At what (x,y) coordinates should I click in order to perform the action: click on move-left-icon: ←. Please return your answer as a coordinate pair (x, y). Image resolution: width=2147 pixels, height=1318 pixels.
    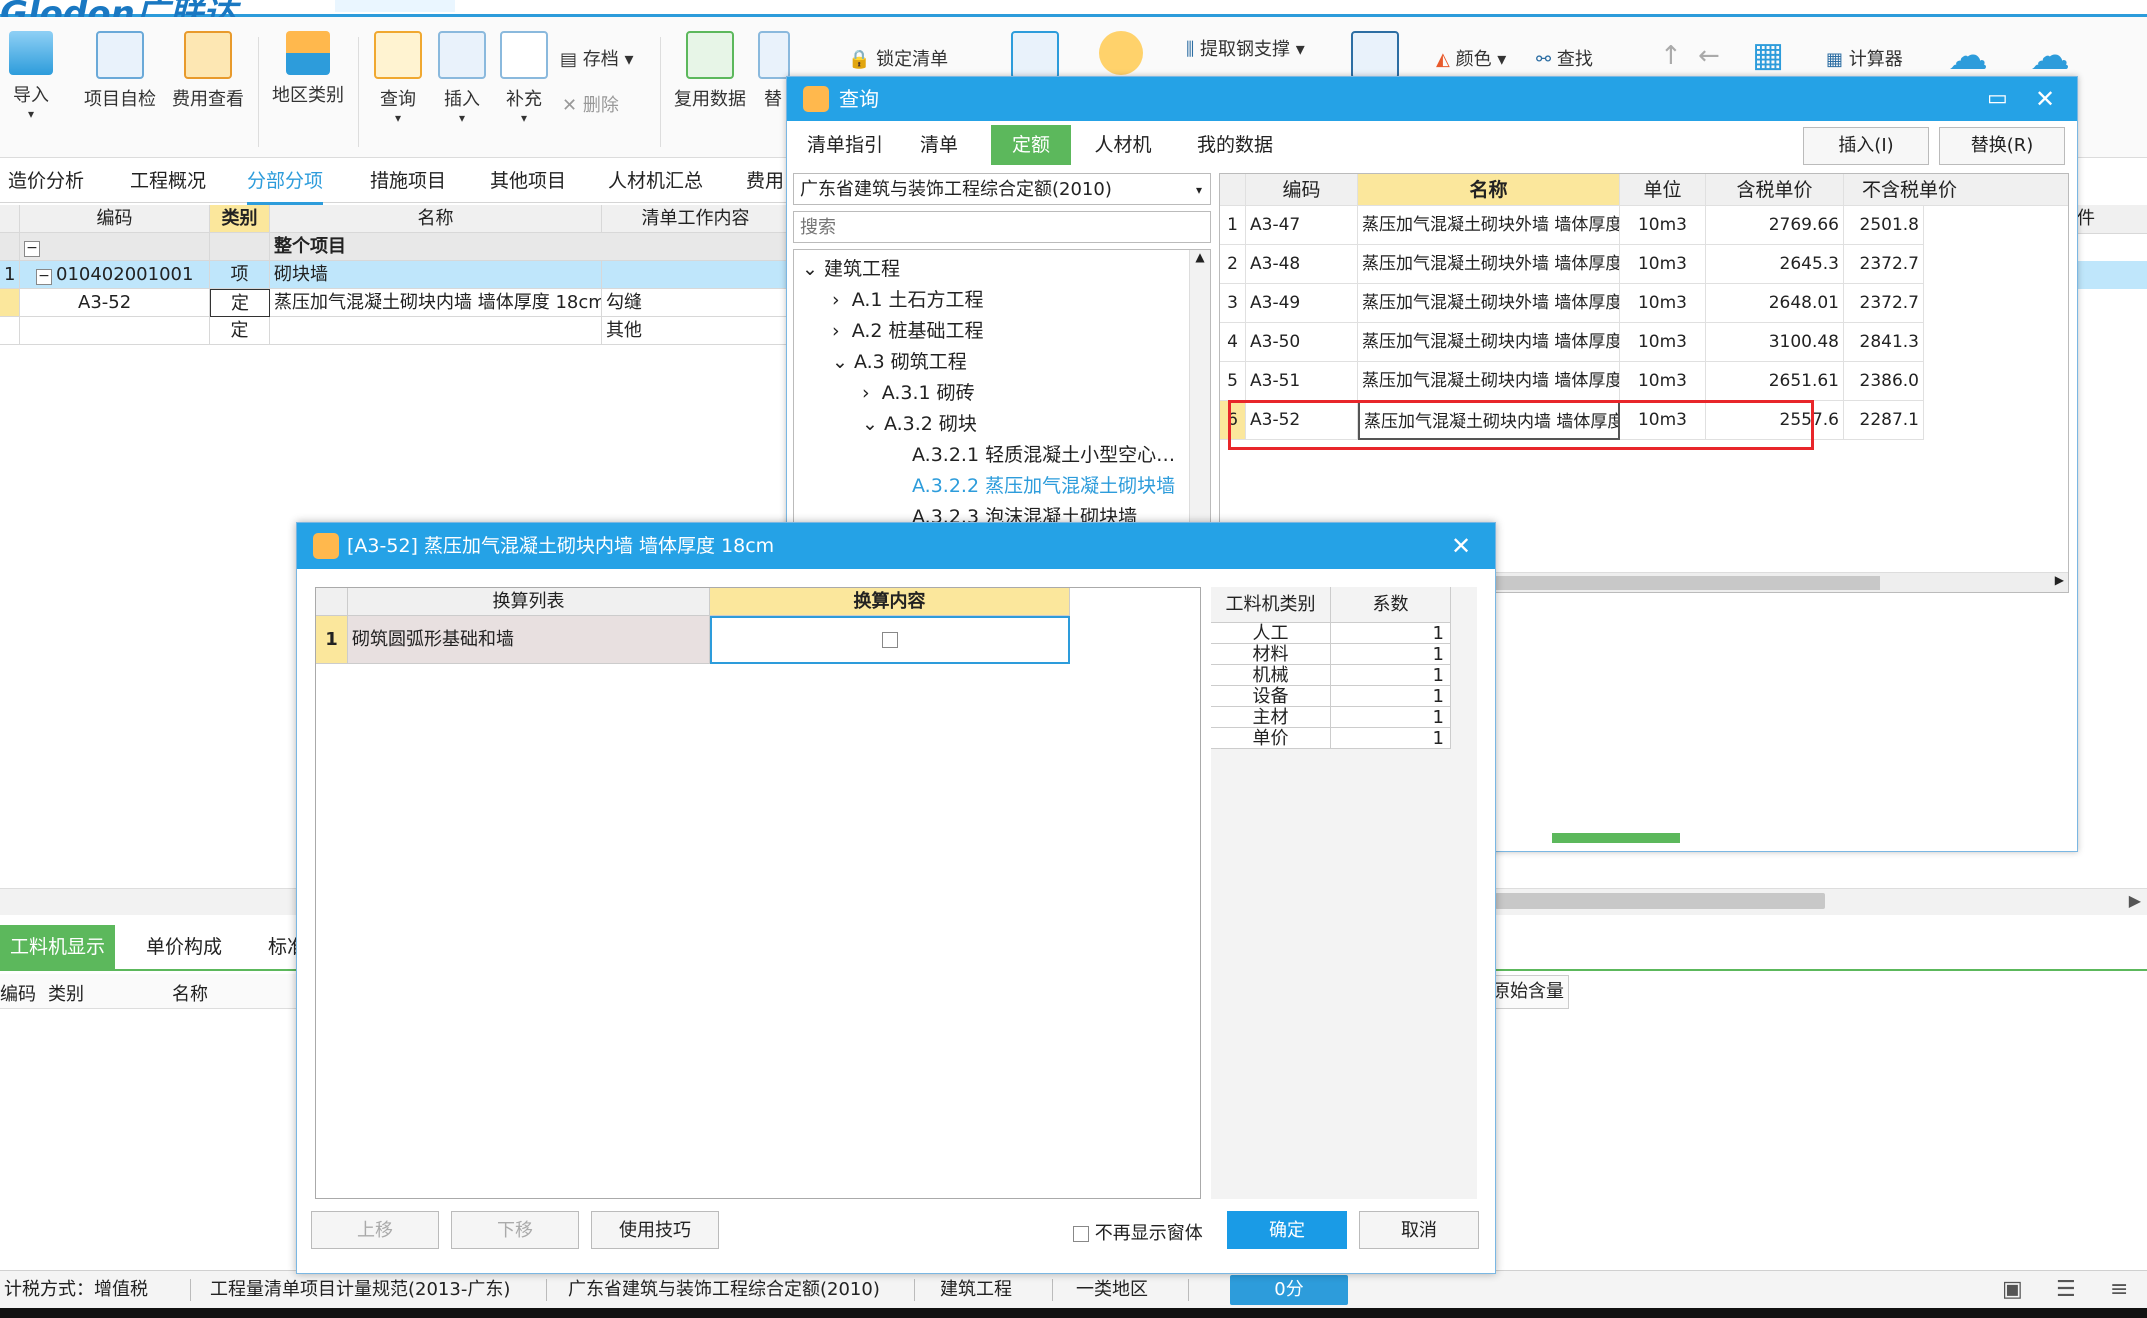
    Looking at the image, I should click on (1709, 56).